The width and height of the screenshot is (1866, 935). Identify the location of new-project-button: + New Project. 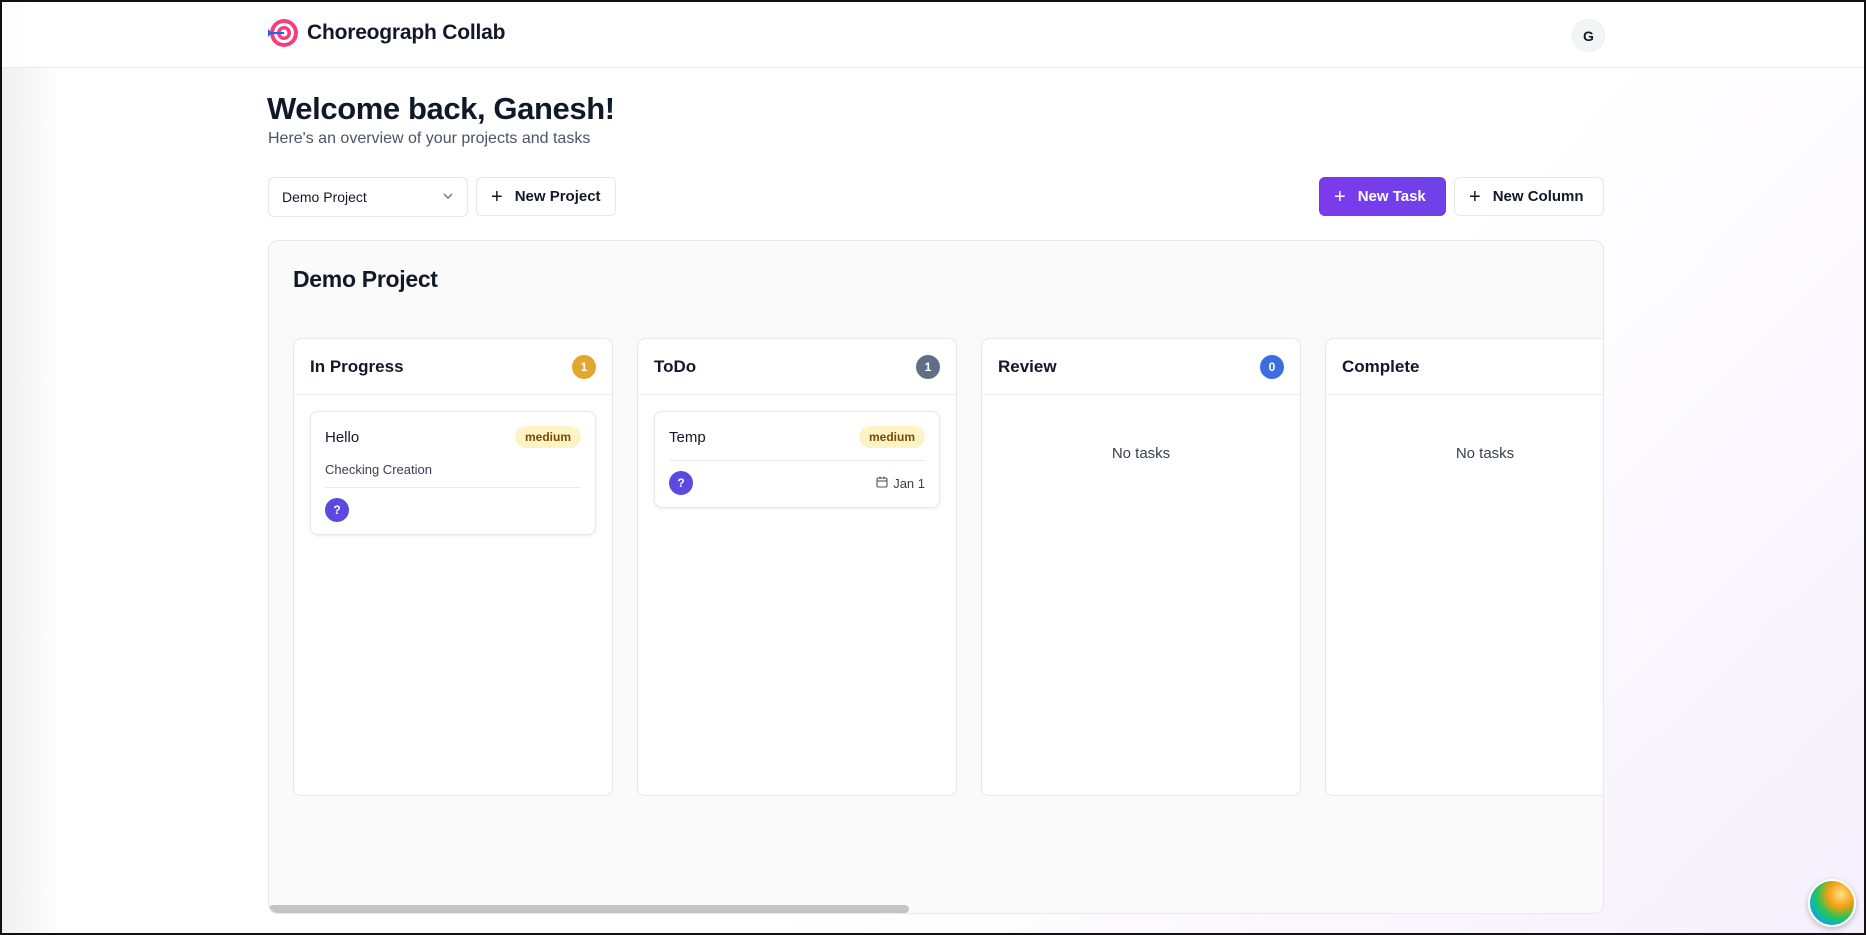
(546, 196).